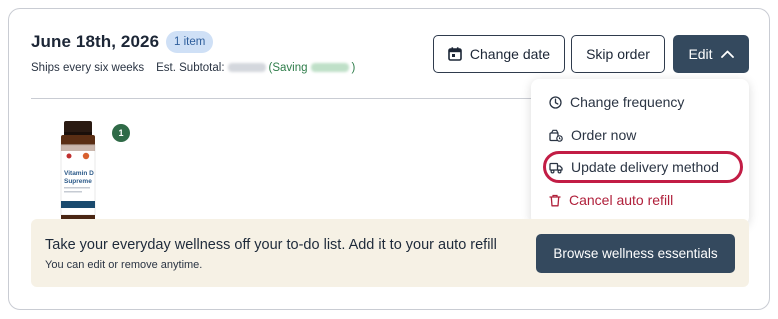  I want to click on product-label-name: Supreme, so click(78, 181).